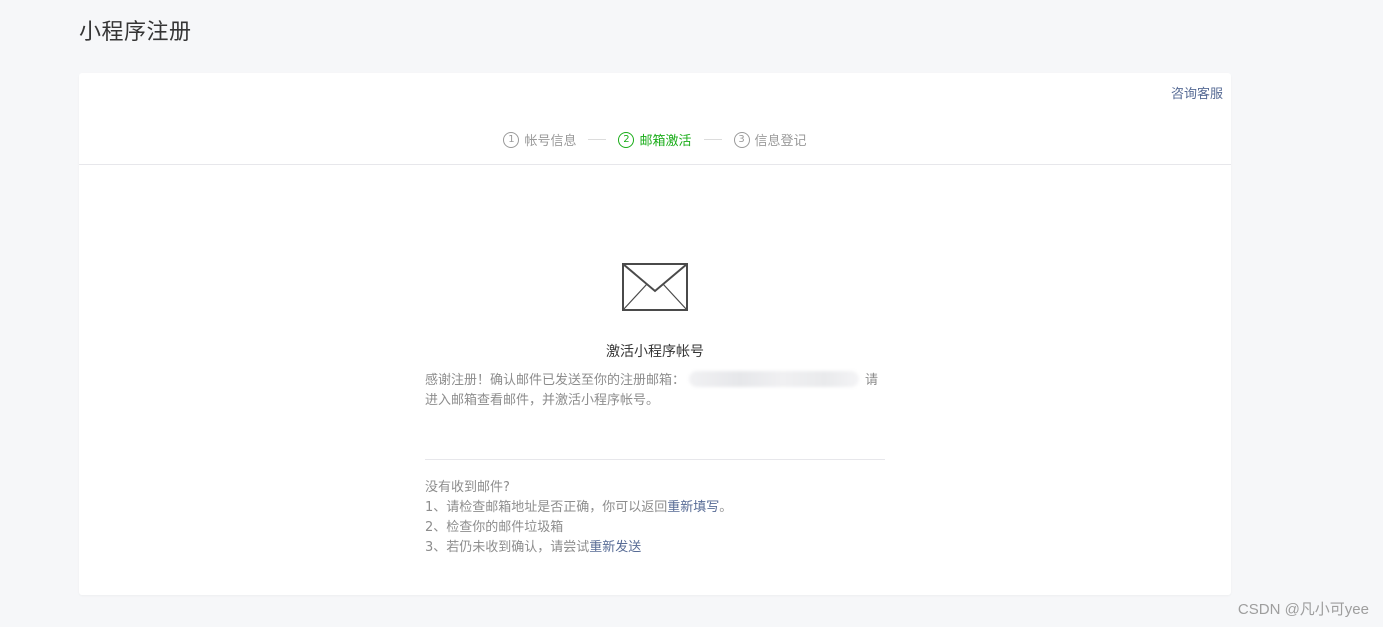 The height and width of the screenshot is (627, 1383). What do you see at coordinates (467, 487) in the screenshot?
I see `tips-title: 没有收到邮件?` at bounding box center [467, 487].